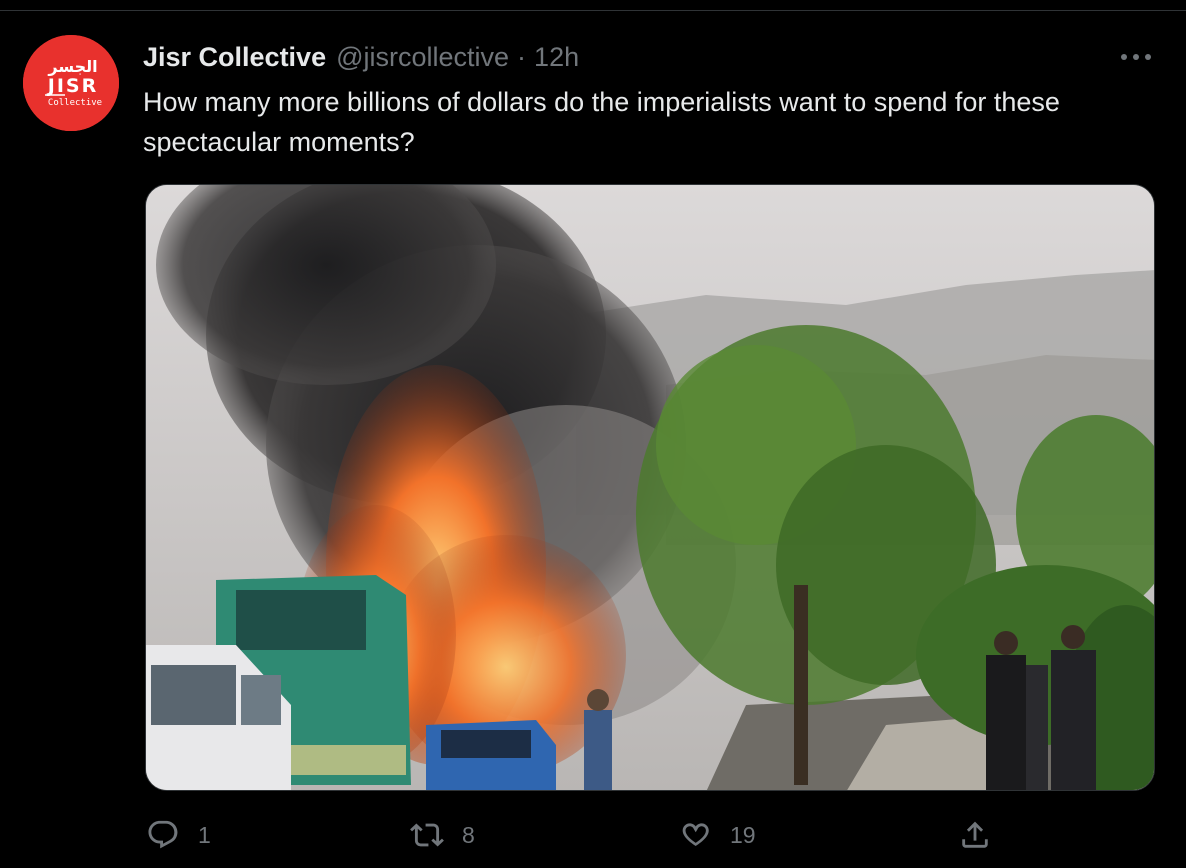 The height and width of the screenshot is (868, 1186). I want to click on reply-count: 1, so click(204, 834).